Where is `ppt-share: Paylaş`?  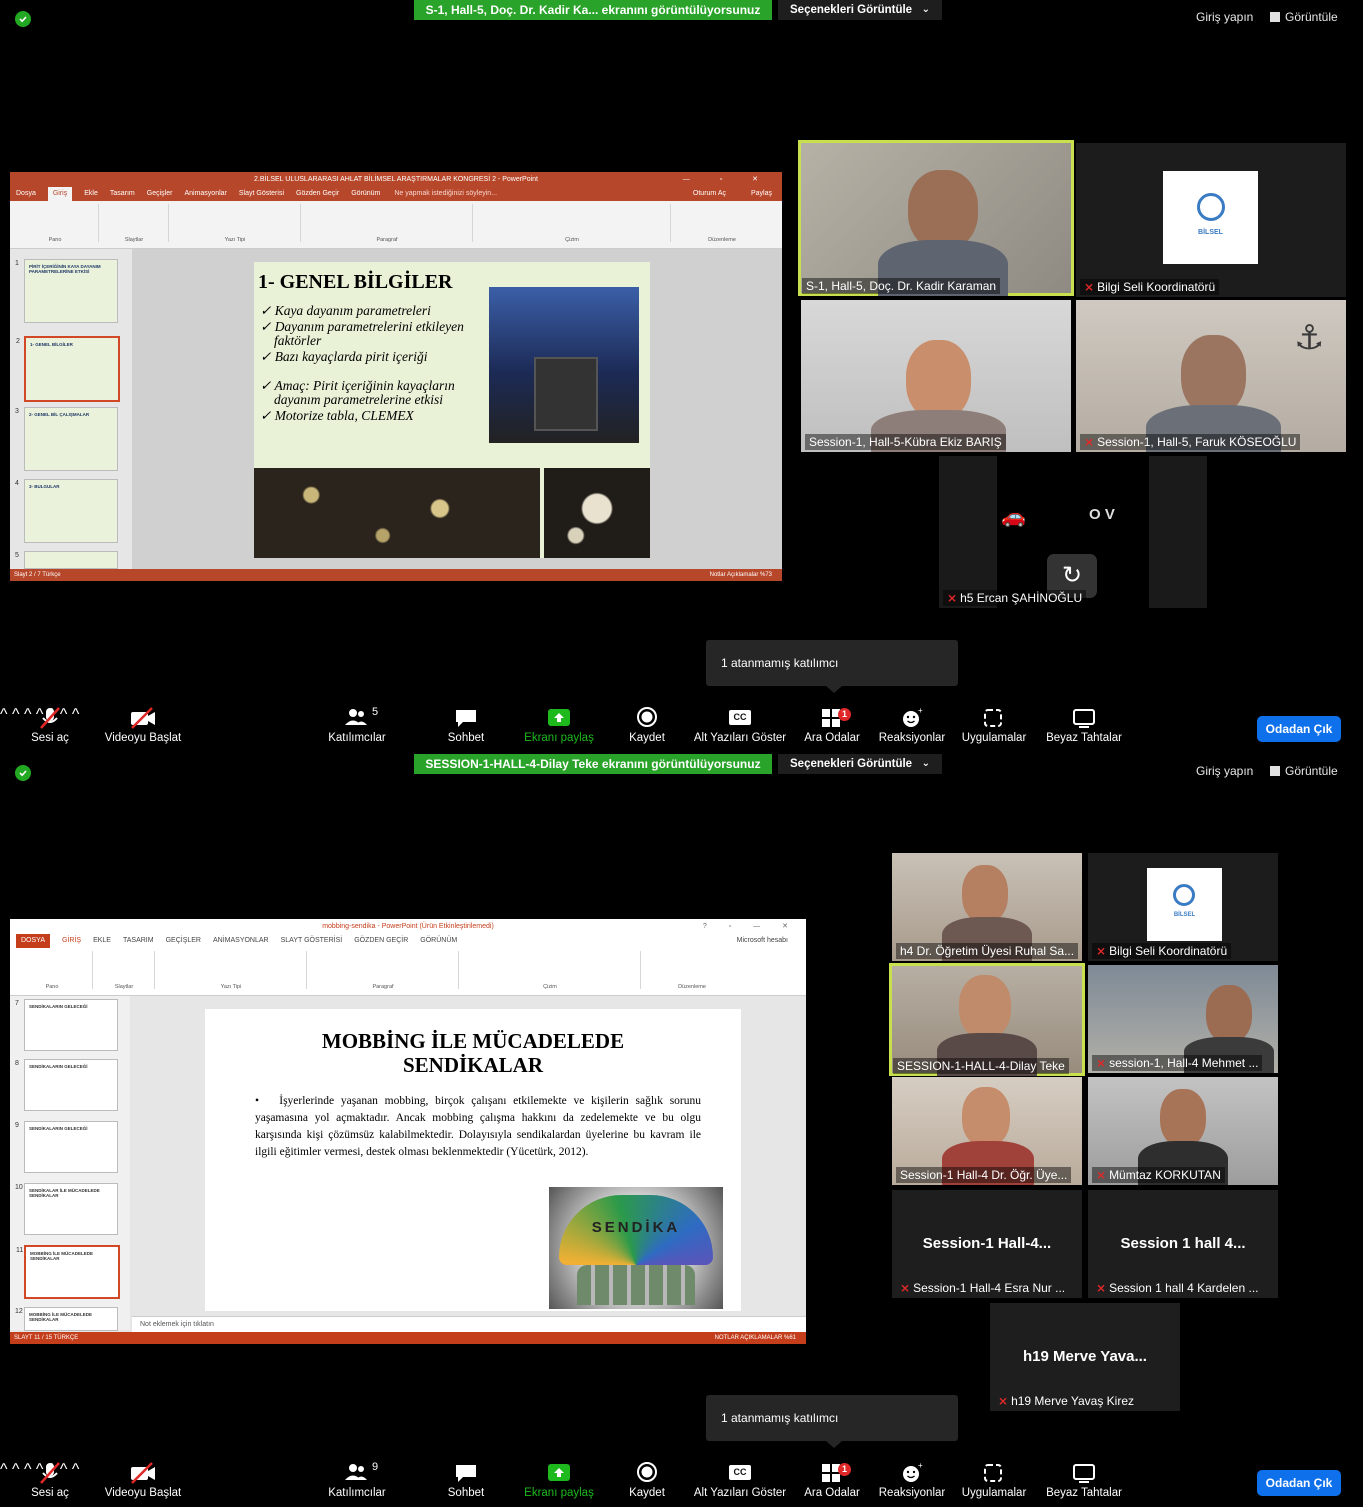
ppt-share: Paylaş is located at coordinates (761, 194).